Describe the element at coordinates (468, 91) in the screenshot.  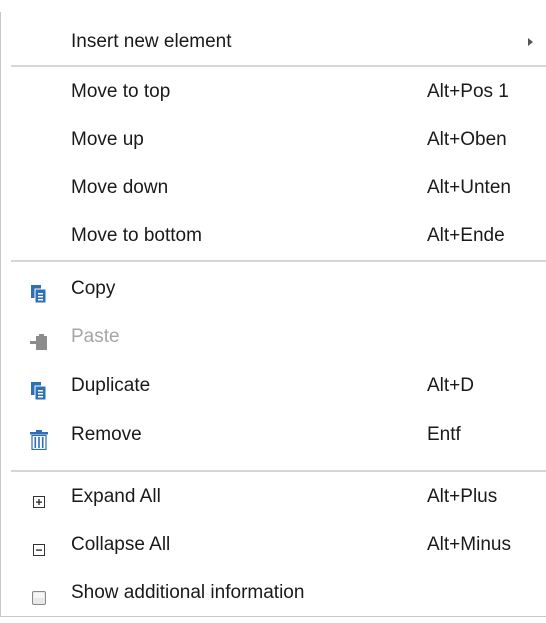
I see `menu-item-shortcut: Alt+Pos 1` at that location.